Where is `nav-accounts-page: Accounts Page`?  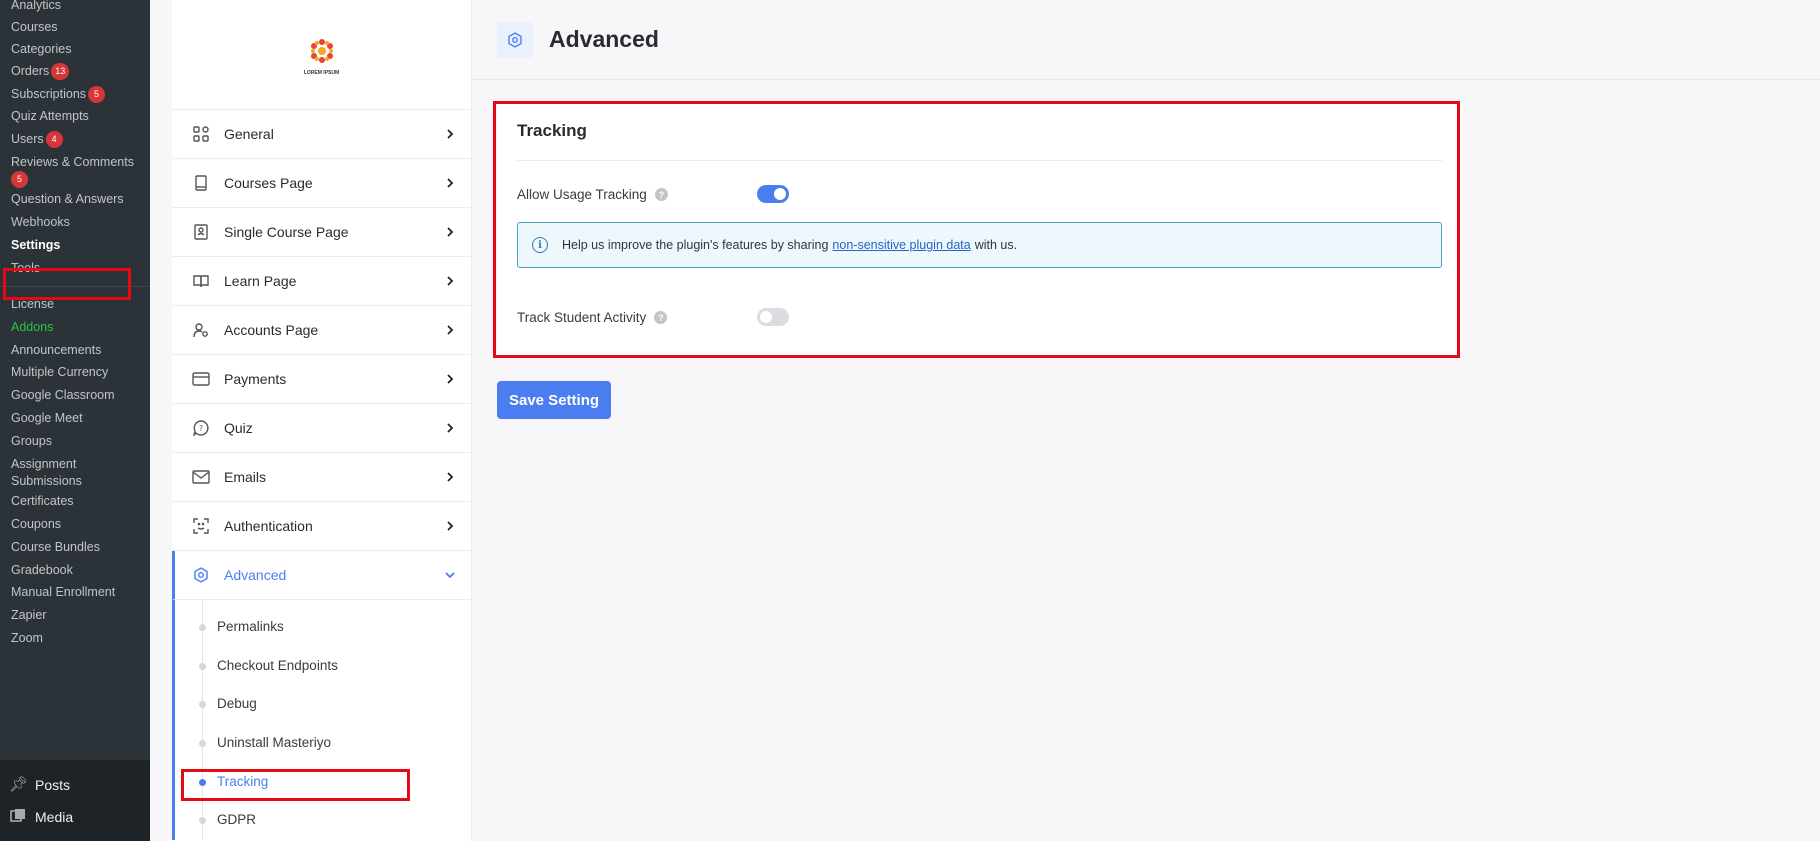 nav-accounts-page: Accounts Page is located at coordinates (321, 330).